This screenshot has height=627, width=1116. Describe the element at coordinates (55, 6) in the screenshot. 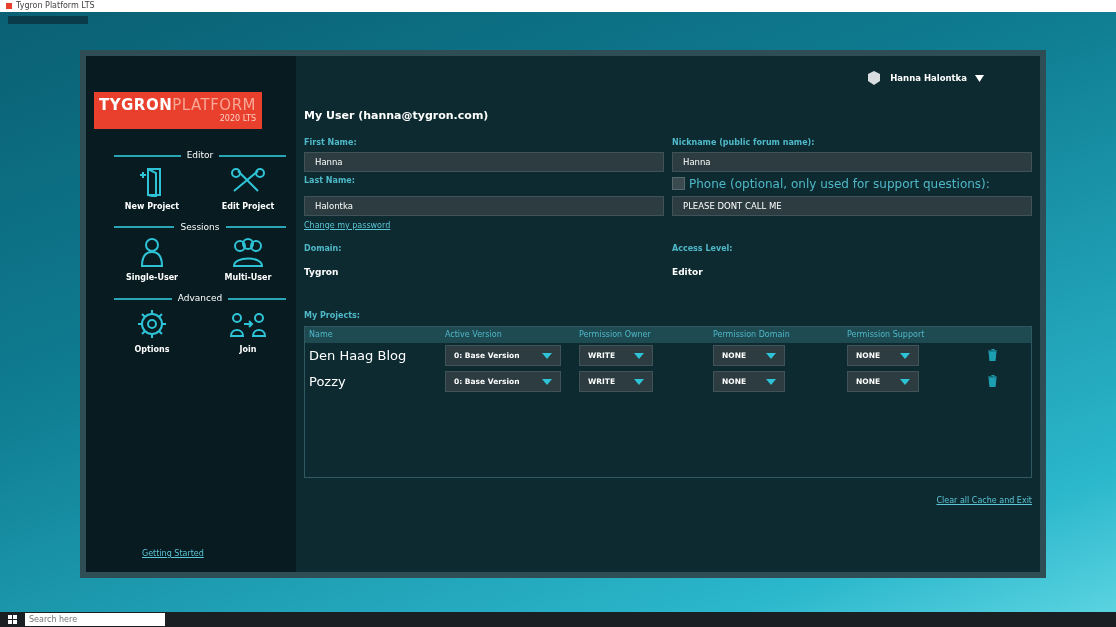

I see `window-title: Tygron Platform LTS` at that location.